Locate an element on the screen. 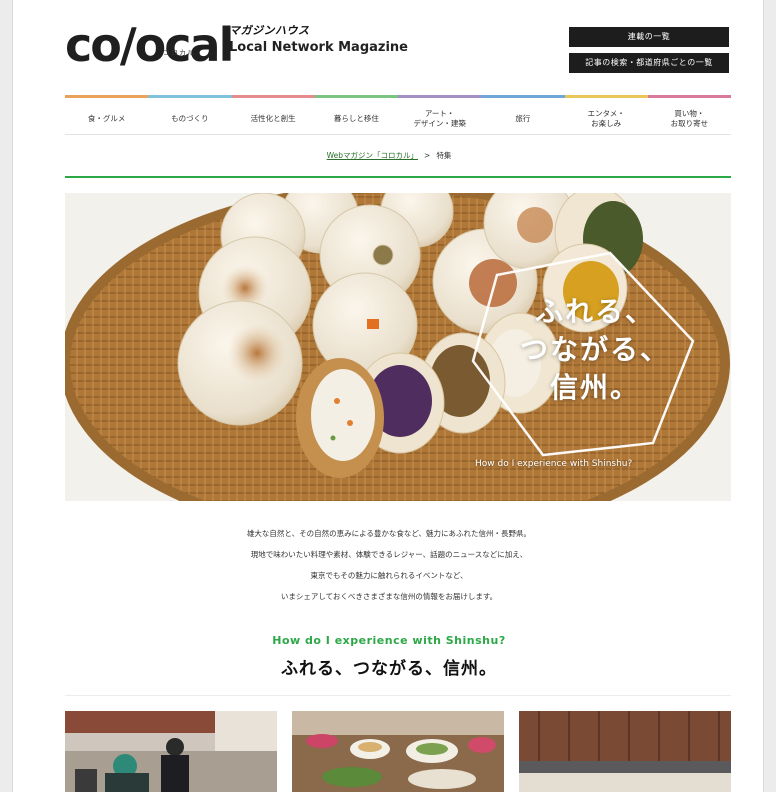 The width and height of the screenshot is (776, 792). section-tagline: ふれる、つながる、信州。 is located at coordinates (389, 669).